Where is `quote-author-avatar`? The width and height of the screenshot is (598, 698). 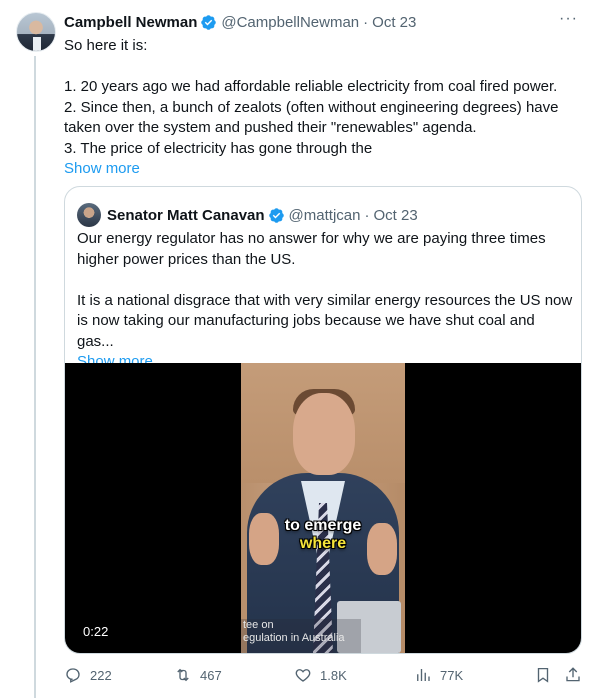 quote-author-avatar is located at coordinates (89, 215).